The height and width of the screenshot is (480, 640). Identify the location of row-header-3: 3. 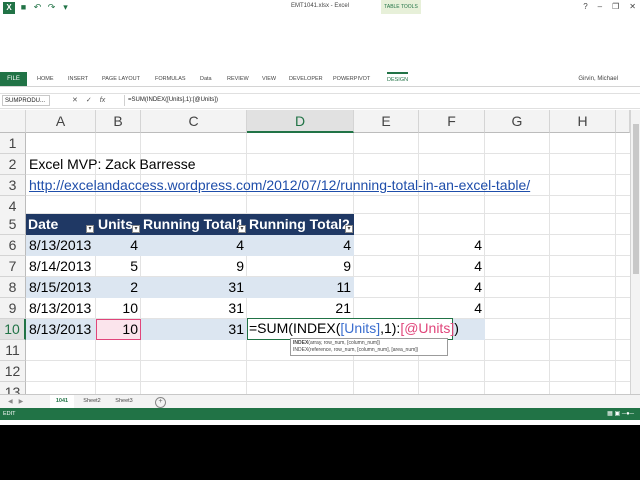
(13, 185).